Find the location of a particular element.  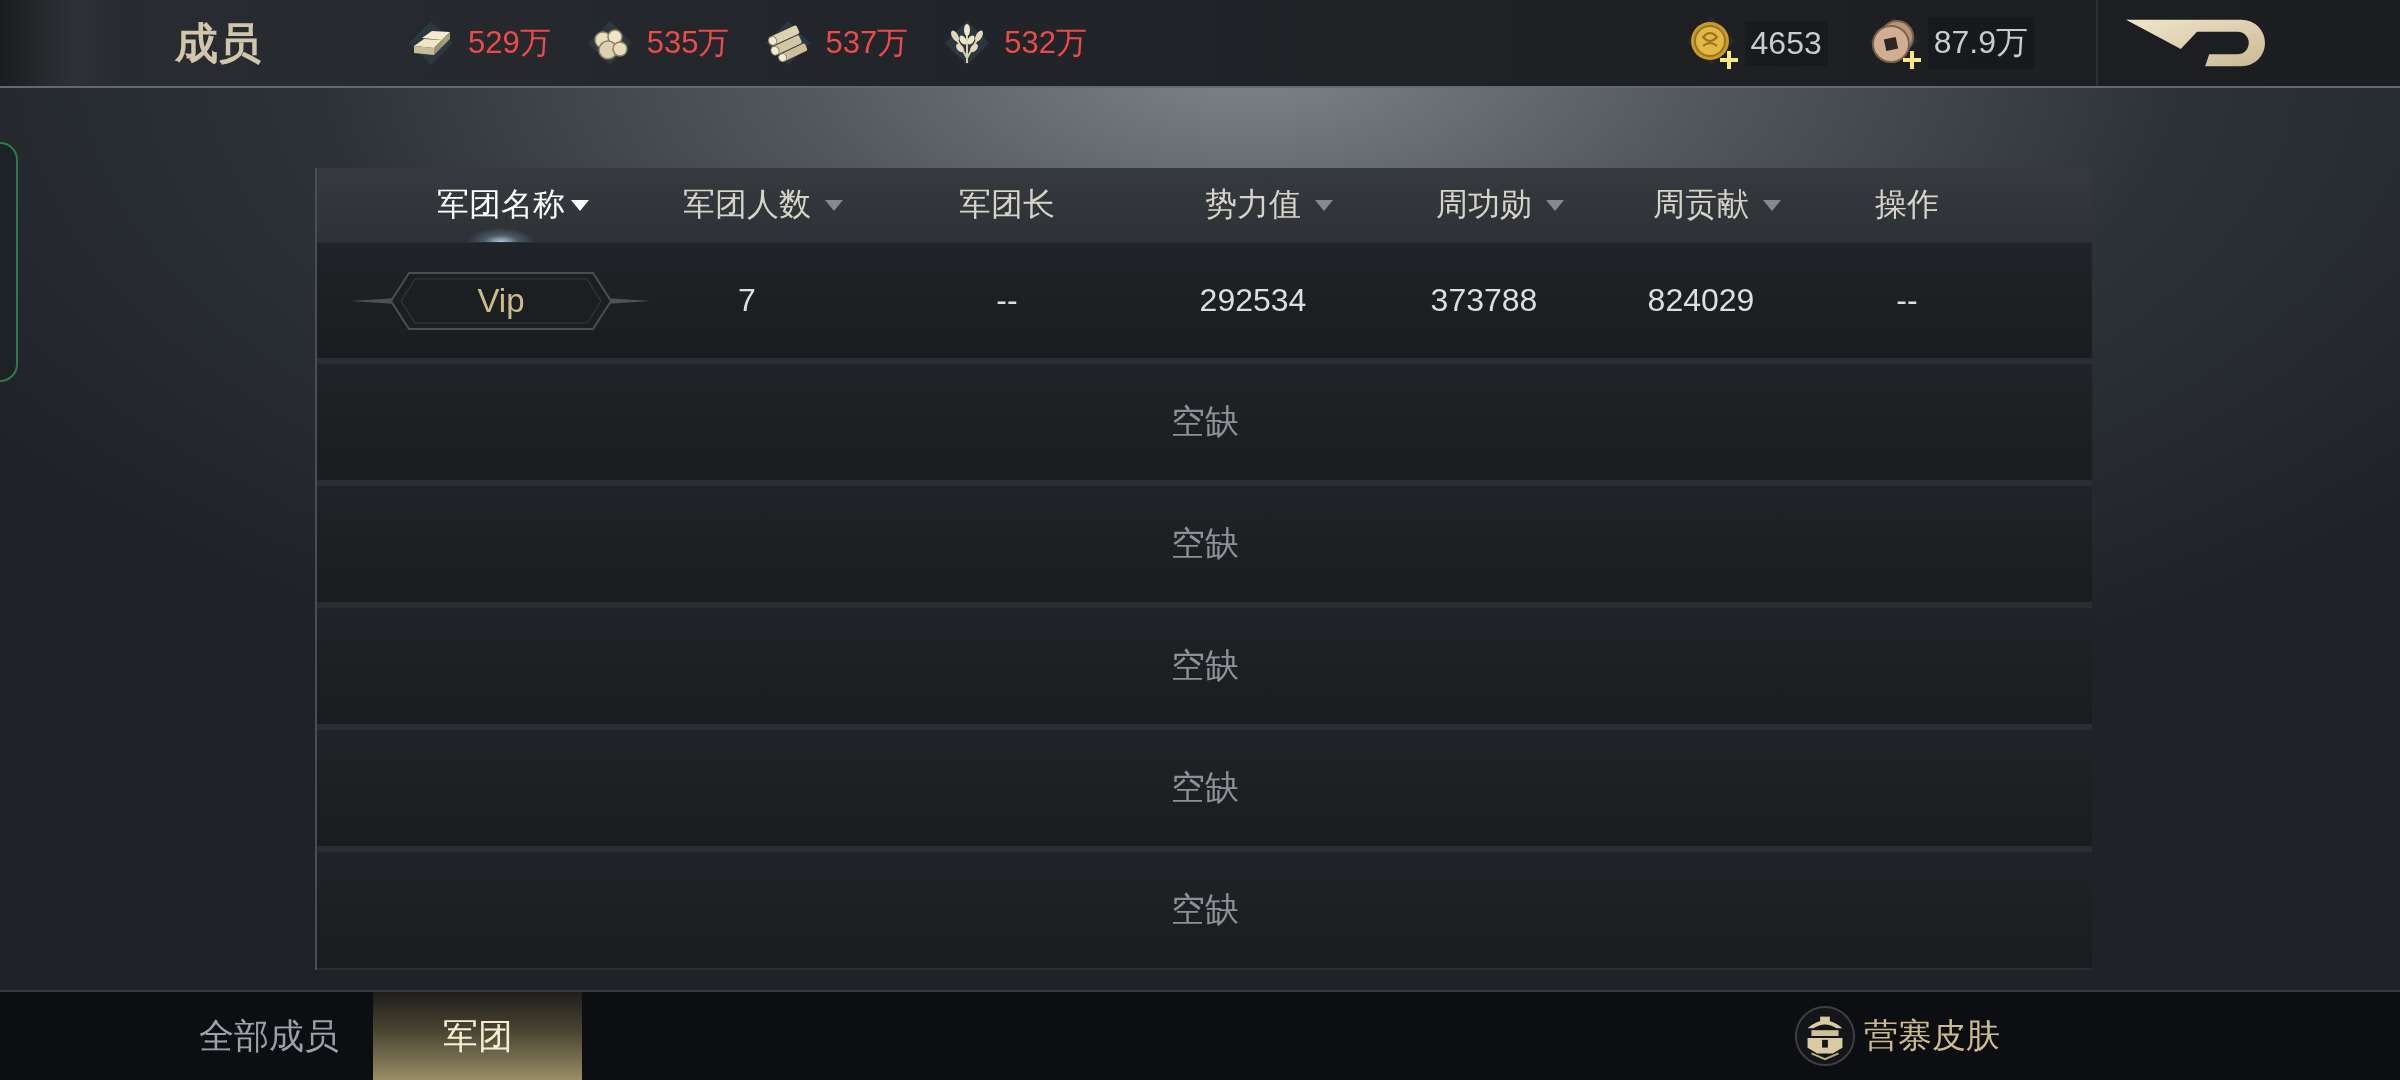

column-header: 周功勋 is located at coordinates (1484, 205).